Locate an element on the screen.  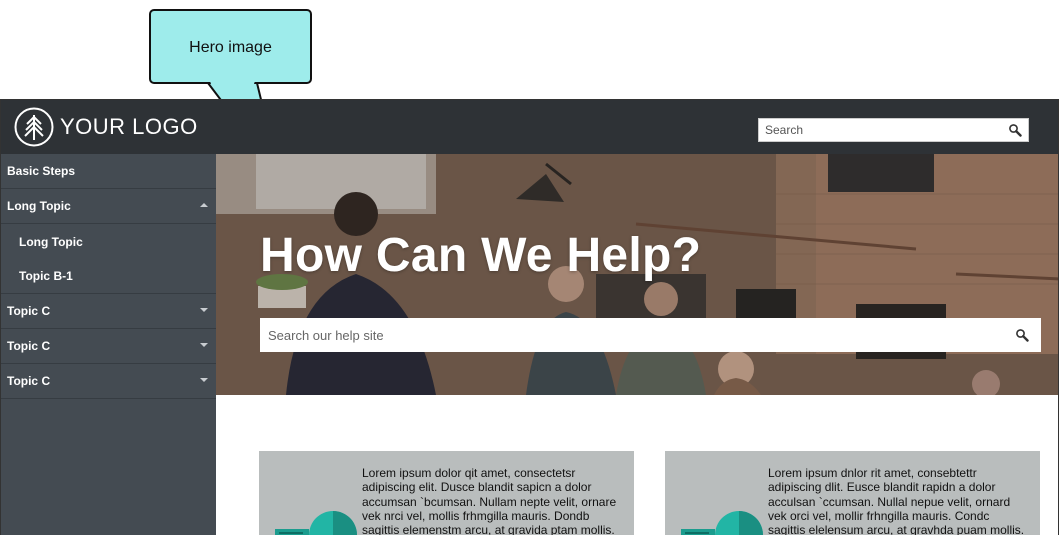
chevron-up-icon is located at coordinates (204, 205).